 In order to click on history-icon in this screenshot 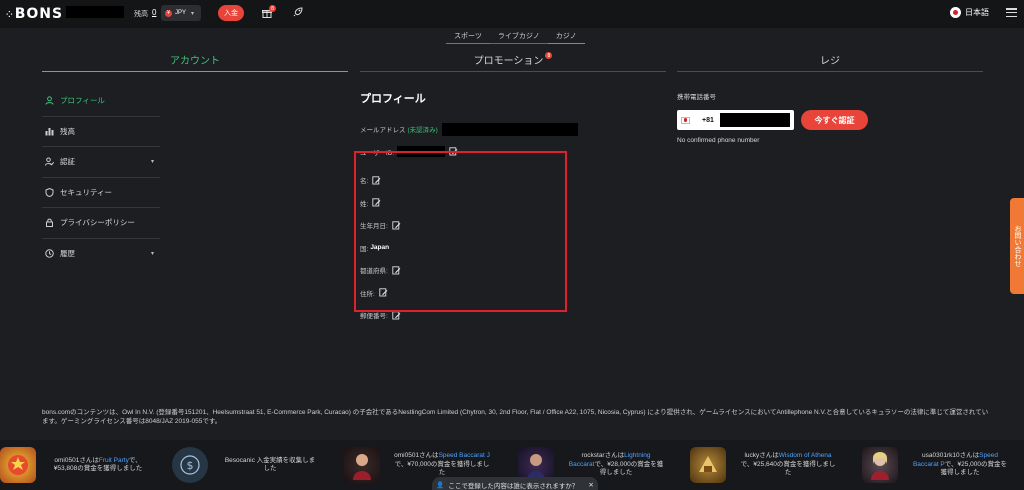, I will do `click(49, 254)`.